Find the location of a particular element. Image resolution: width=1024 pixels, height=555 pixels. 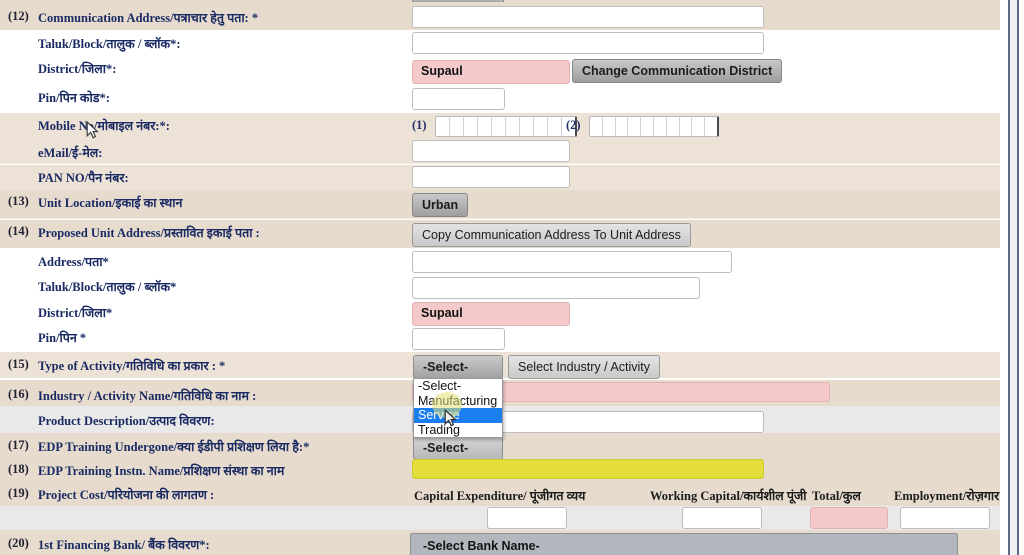

bank-name-select: -Select Bank Name- is located at coordinates (684, 544).